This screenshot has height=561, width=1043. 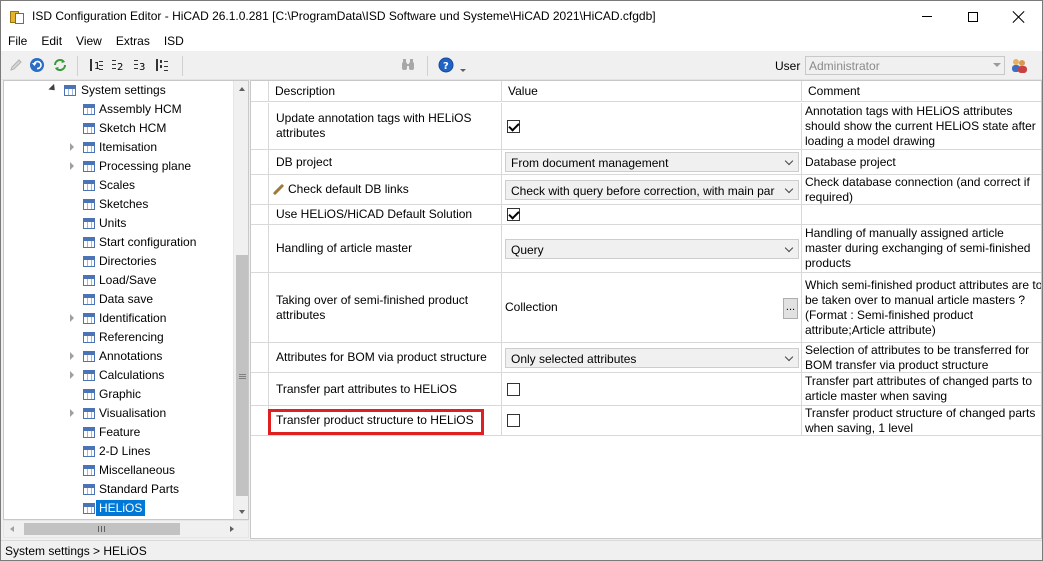 I want to click on user-select: Administrator, so click(x=905, y=65).